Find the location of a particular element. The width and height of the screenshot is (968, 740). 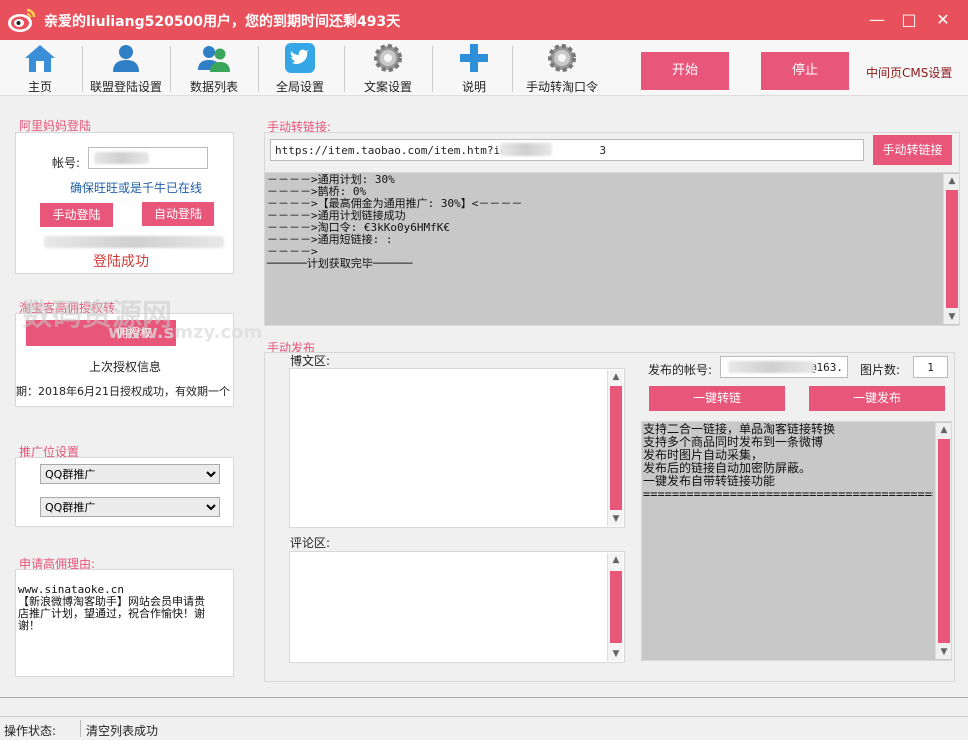

toolbar-data-list: 数据列表 is located at coordinates (214, 68).